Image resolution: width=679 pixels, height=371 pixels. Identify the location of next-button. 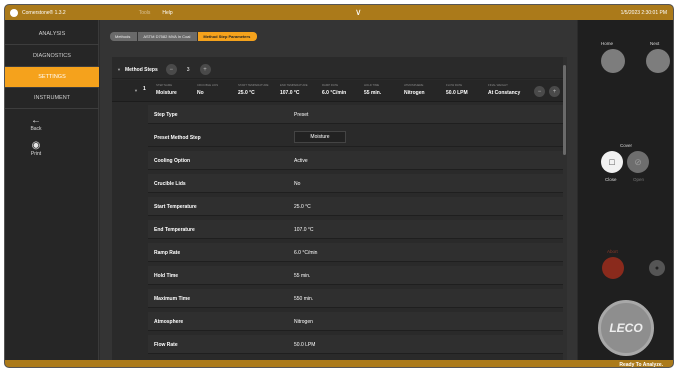
(658, 61).